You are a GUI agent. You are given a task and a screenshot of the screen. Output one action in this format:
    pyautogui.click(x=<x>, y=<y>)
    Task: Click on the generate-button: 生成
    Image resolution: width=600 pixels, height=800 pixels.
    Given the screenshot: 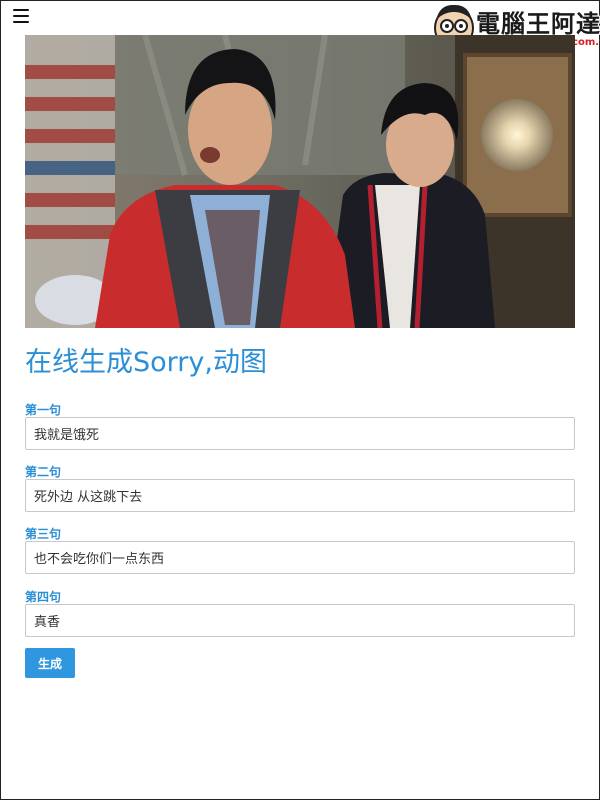 What is the action you would take?
    pyautogui.click(x=50, y=663)
    